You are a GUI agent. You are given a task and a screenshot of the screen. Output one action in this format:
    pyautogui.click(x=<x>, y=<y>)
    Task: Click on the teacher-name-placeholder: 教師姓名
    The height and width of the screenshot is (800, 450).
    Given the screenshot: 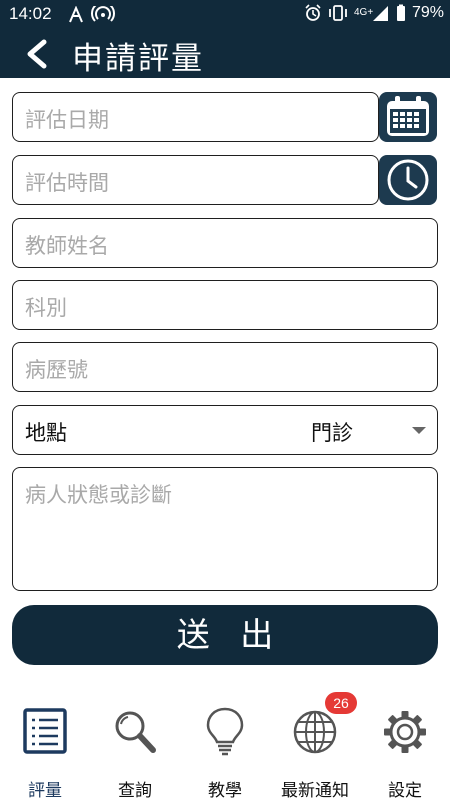 What is the action you would take?
    pyautogui.click(x=67, y=246)
    